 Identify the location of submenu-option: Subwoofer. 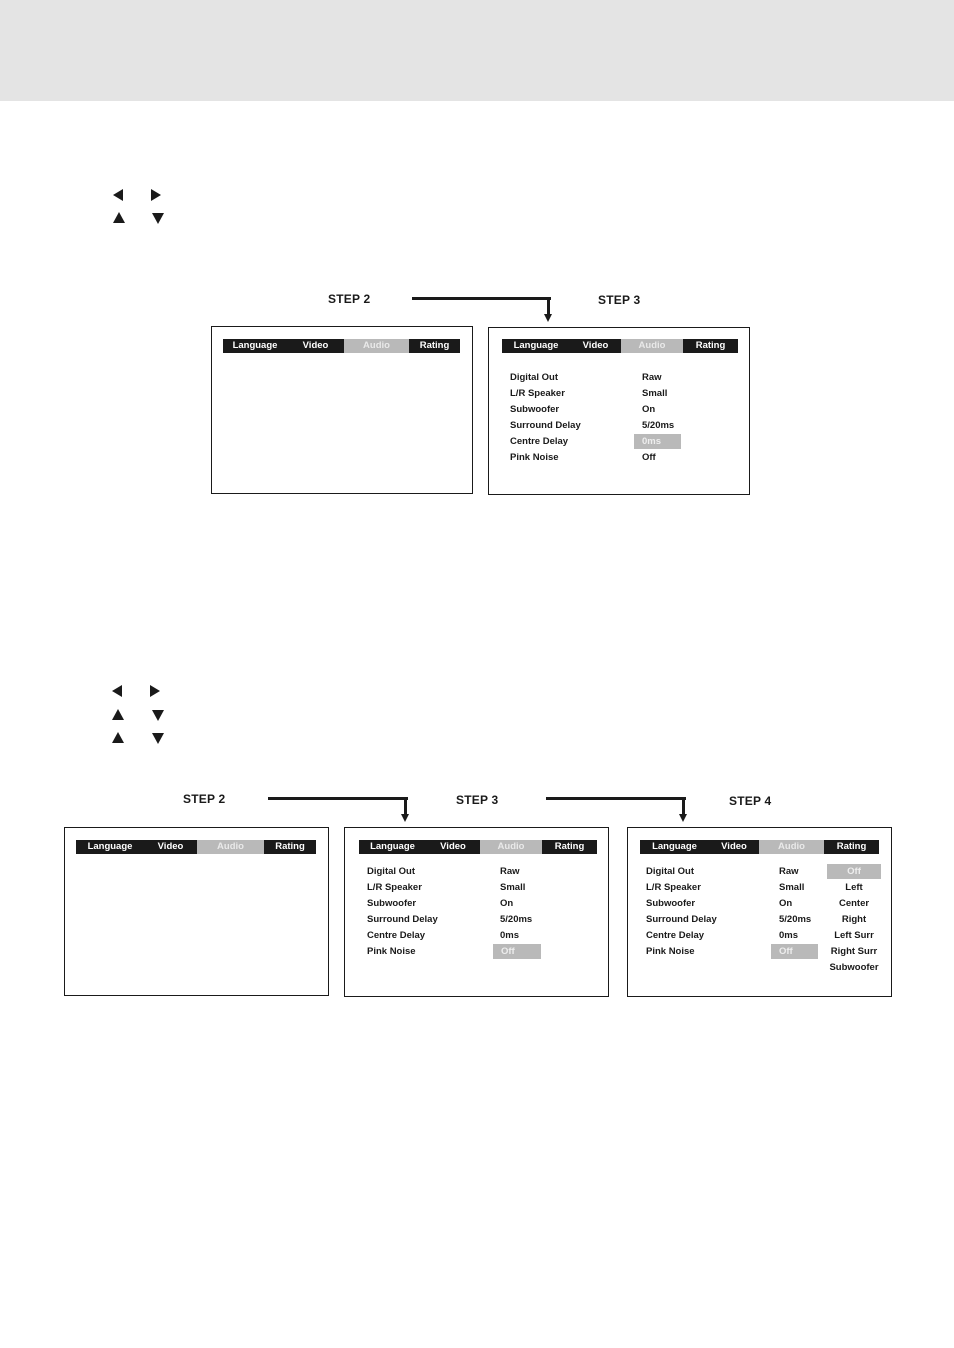
(854, 968).